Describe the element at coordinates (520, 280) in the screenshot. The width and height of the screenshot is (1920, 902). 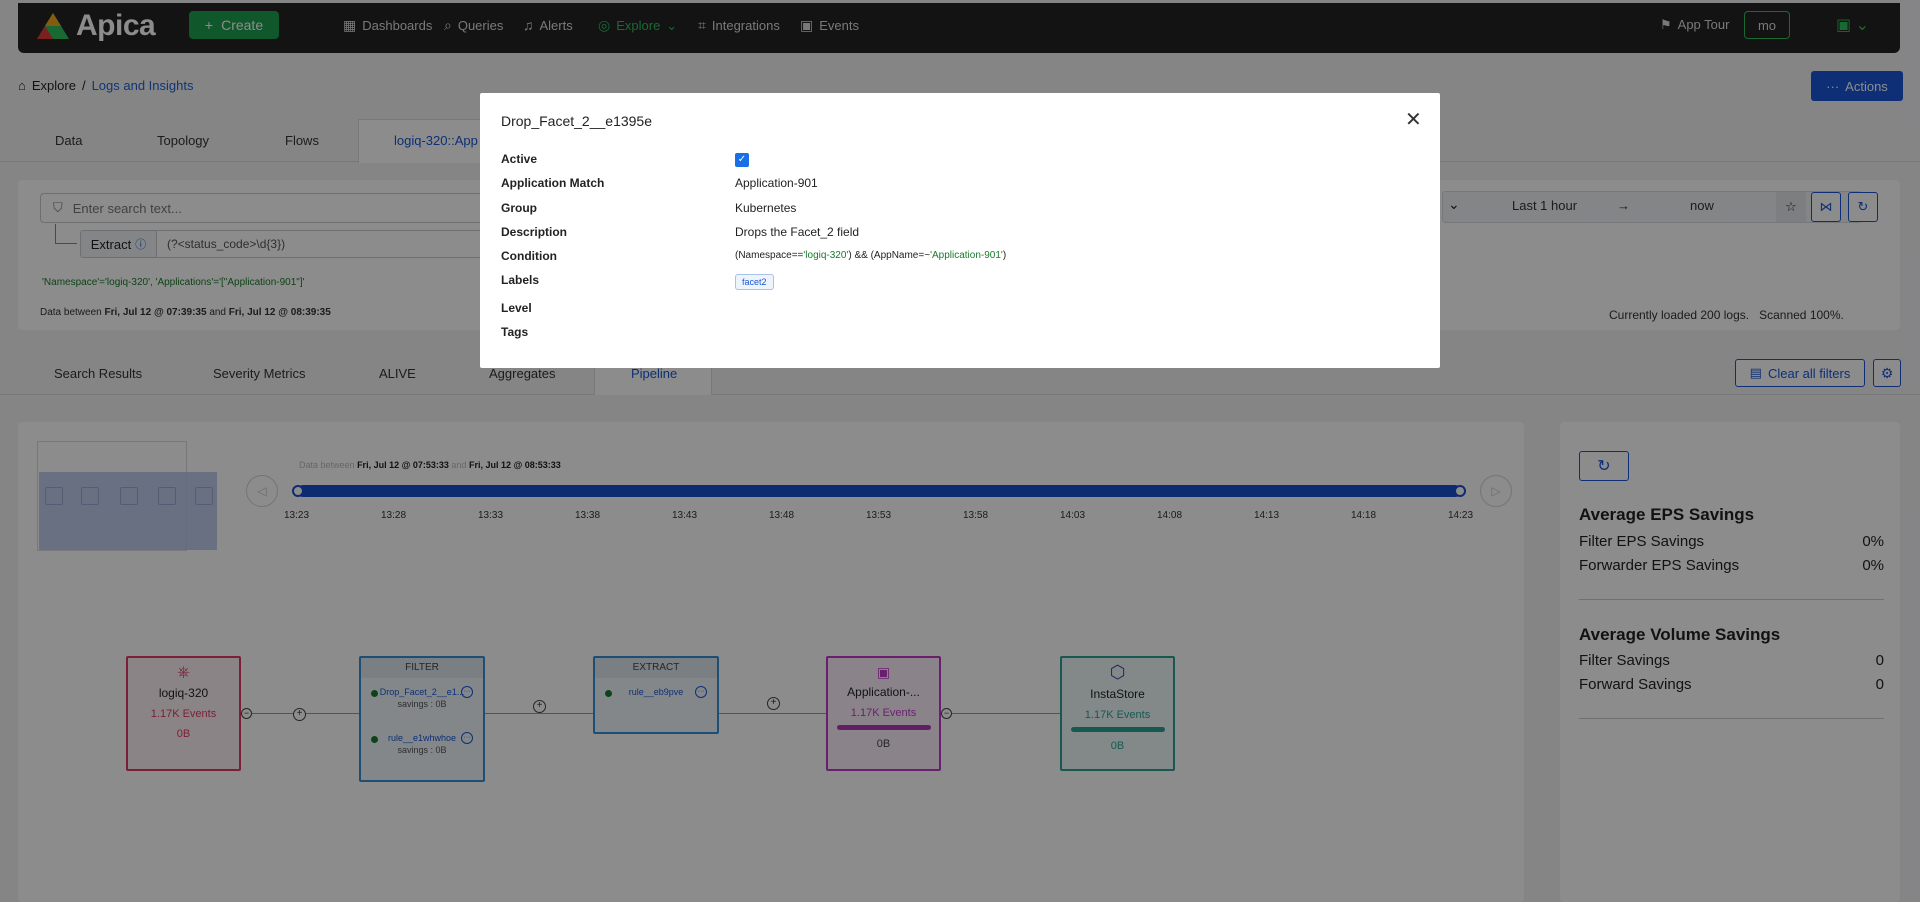
I see `label-labels: Labels` at that location.